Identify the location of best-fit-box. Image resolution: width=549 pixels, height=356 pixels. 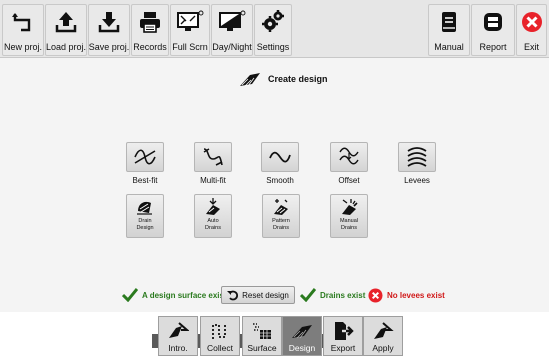
(145, 157).